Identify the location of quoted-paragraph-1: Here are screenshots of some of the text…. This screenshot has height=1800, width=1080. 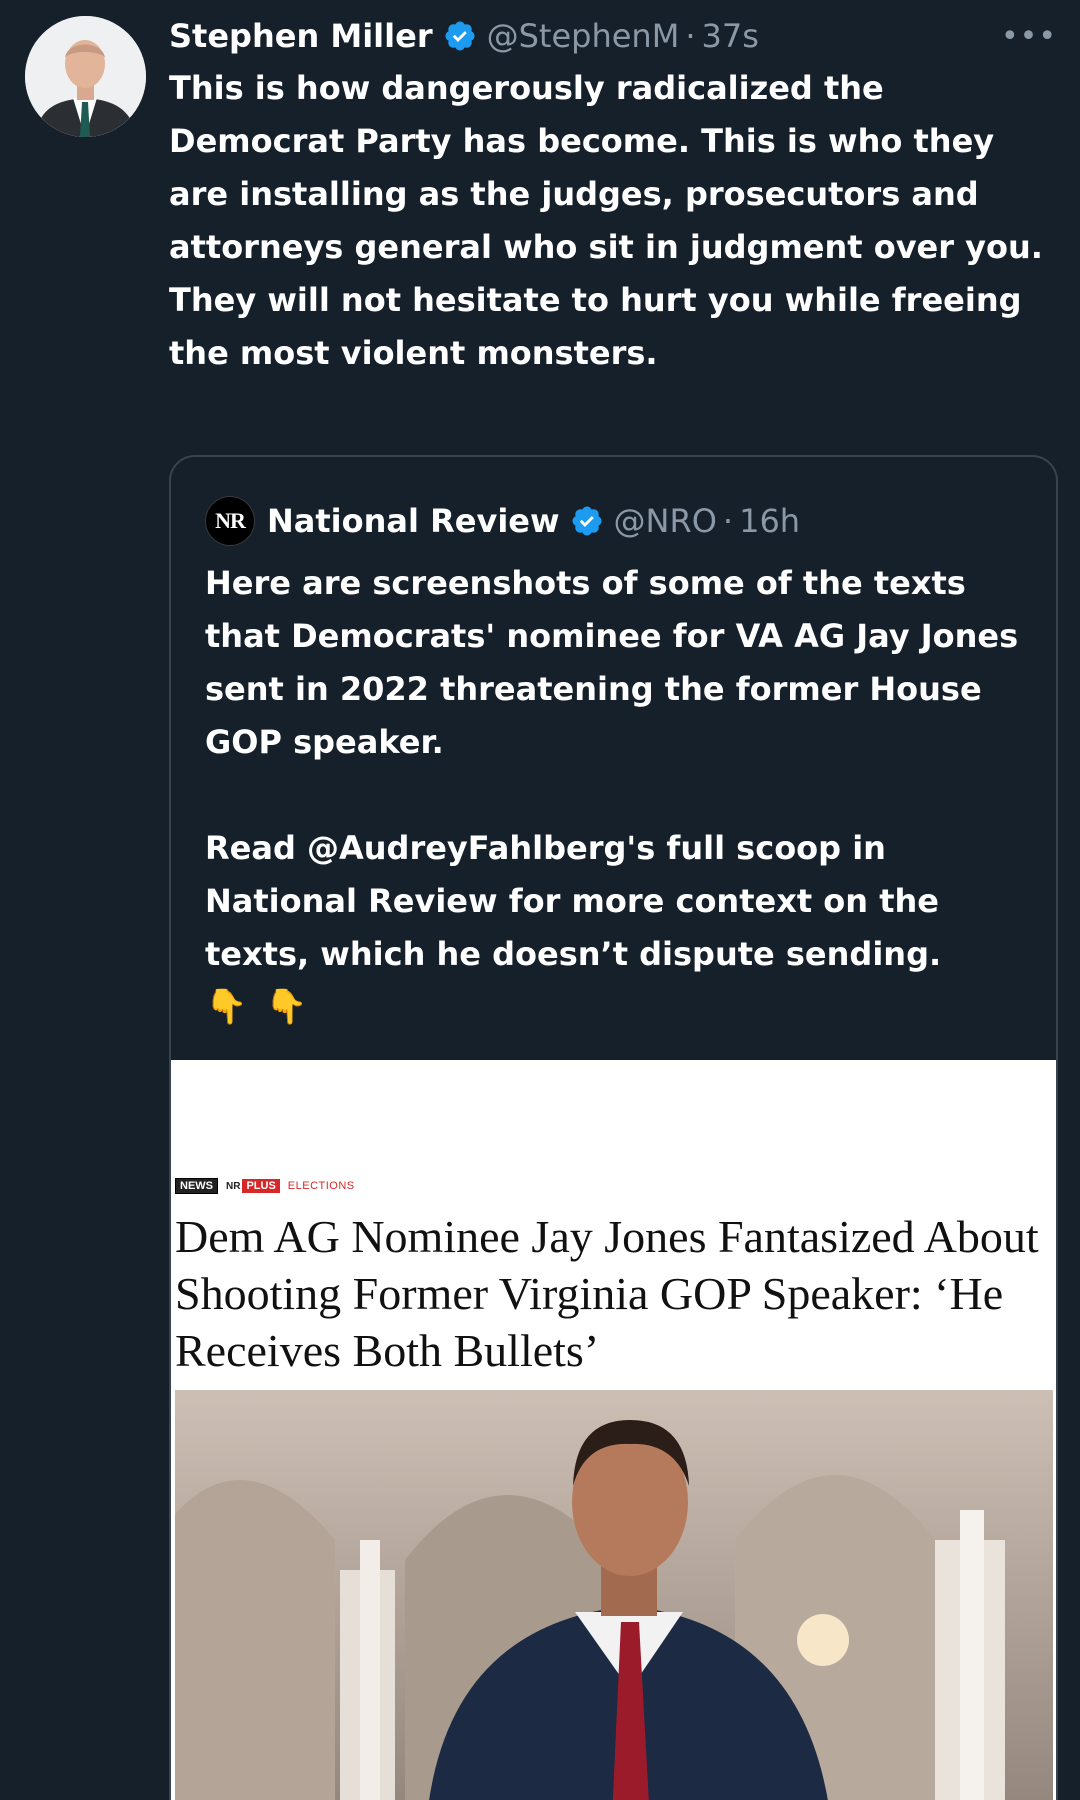
(612, 662).